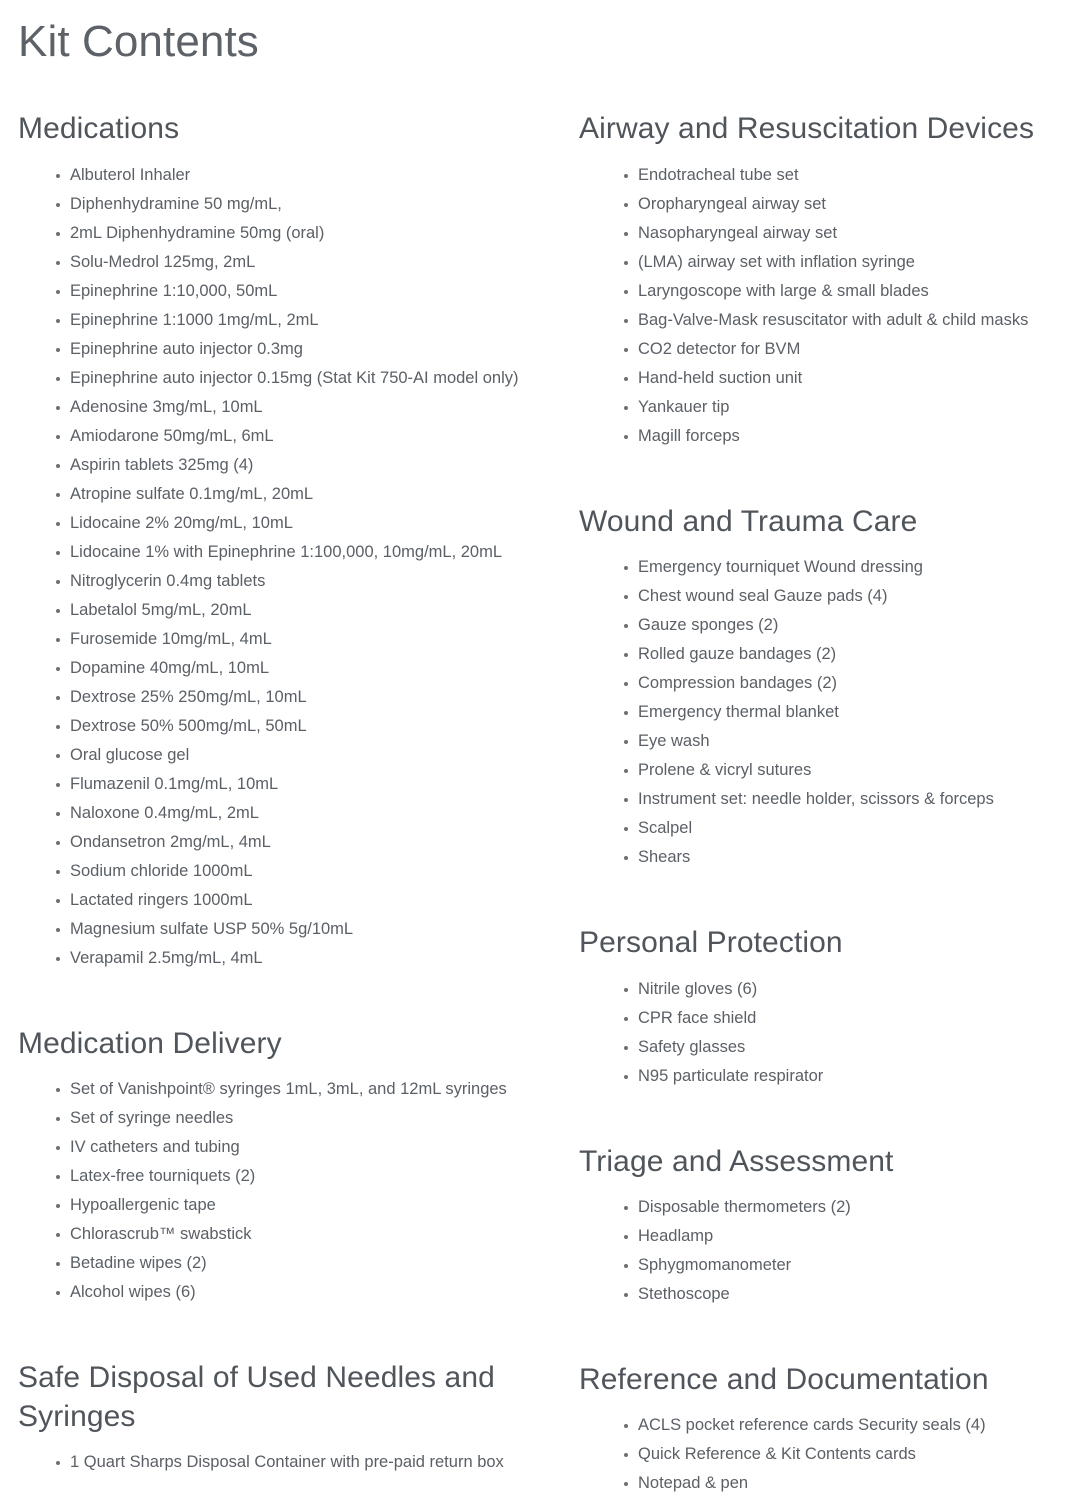 The height and width of the screenshot is (1501, 1084). What do you see at coordinates (285, 697) in the screenshot?
I see `list-item: Dextrose 25% 250mg/mL, 10mL` at bounding box center [285, 697].